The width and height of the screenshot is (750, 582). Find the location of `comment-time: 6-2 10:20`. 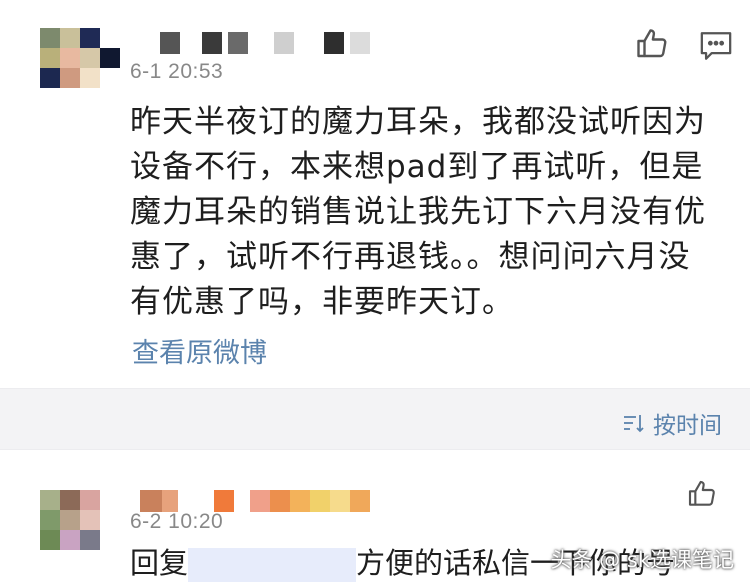

comment-time: 6-2 10:20 is located at coordinates (177, 521).